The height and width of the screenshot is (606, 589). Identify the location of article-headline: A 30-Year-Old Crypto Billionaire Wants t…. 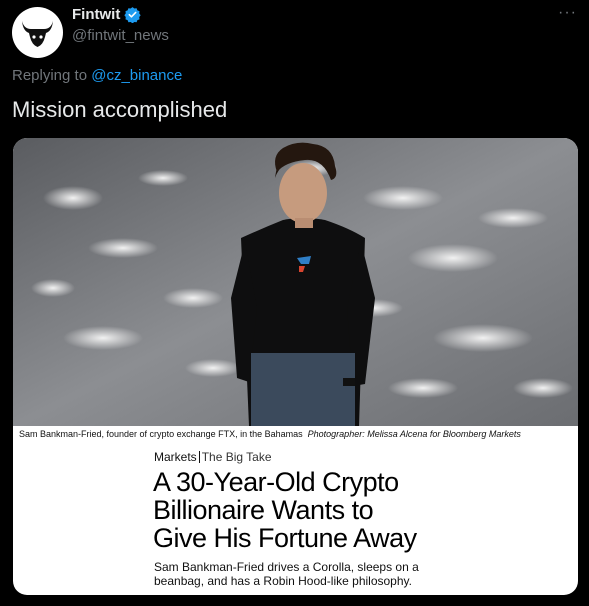
(303, 510).